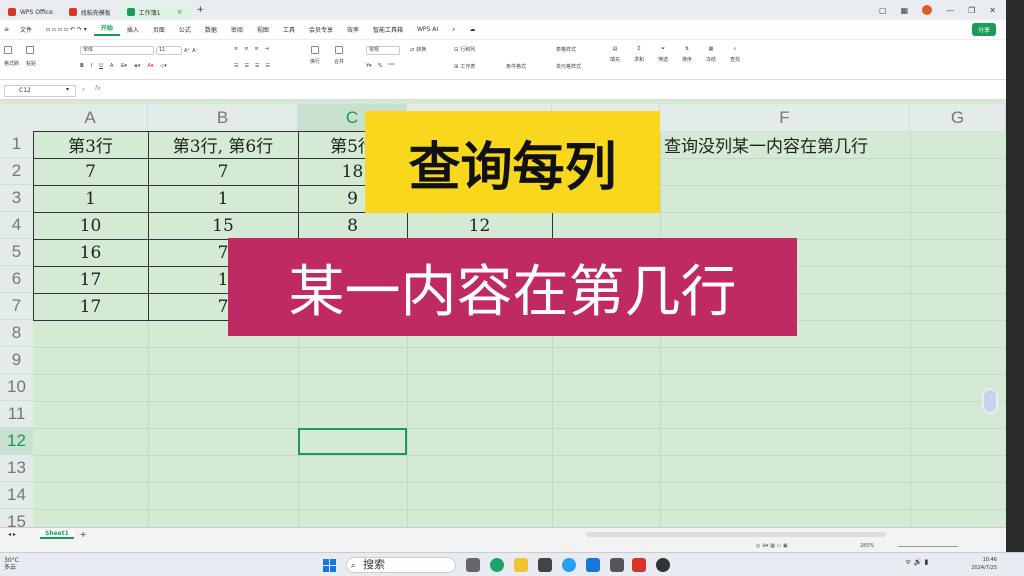 This screenshot has width=1024, height=576. What do you see at coordinates (154, 12) in the screenshot?
I see `tab-workbook: 工作簿1 ×` at bounding box center [154, 12].